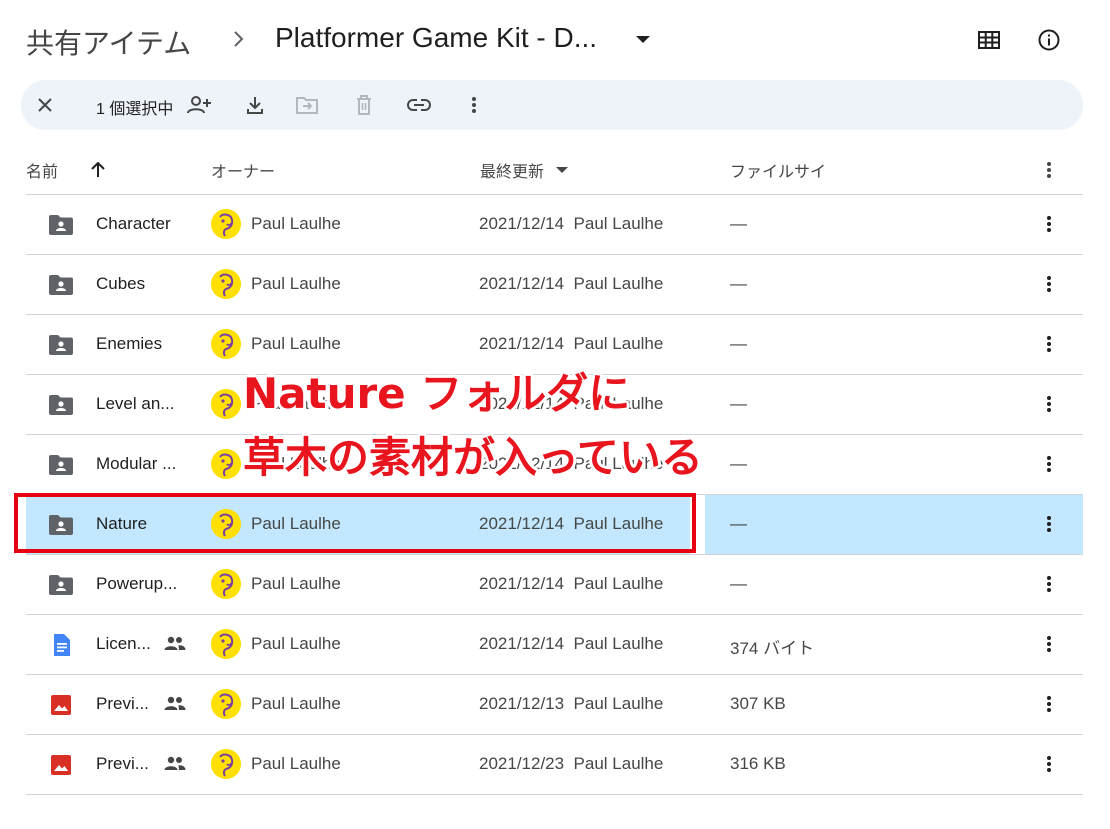 Image resolution: width=1110 pixels, height=829 pixels. Describe the element at coordinates (989, 40) in the screenshot. I see `grid-view-icon` at that location.